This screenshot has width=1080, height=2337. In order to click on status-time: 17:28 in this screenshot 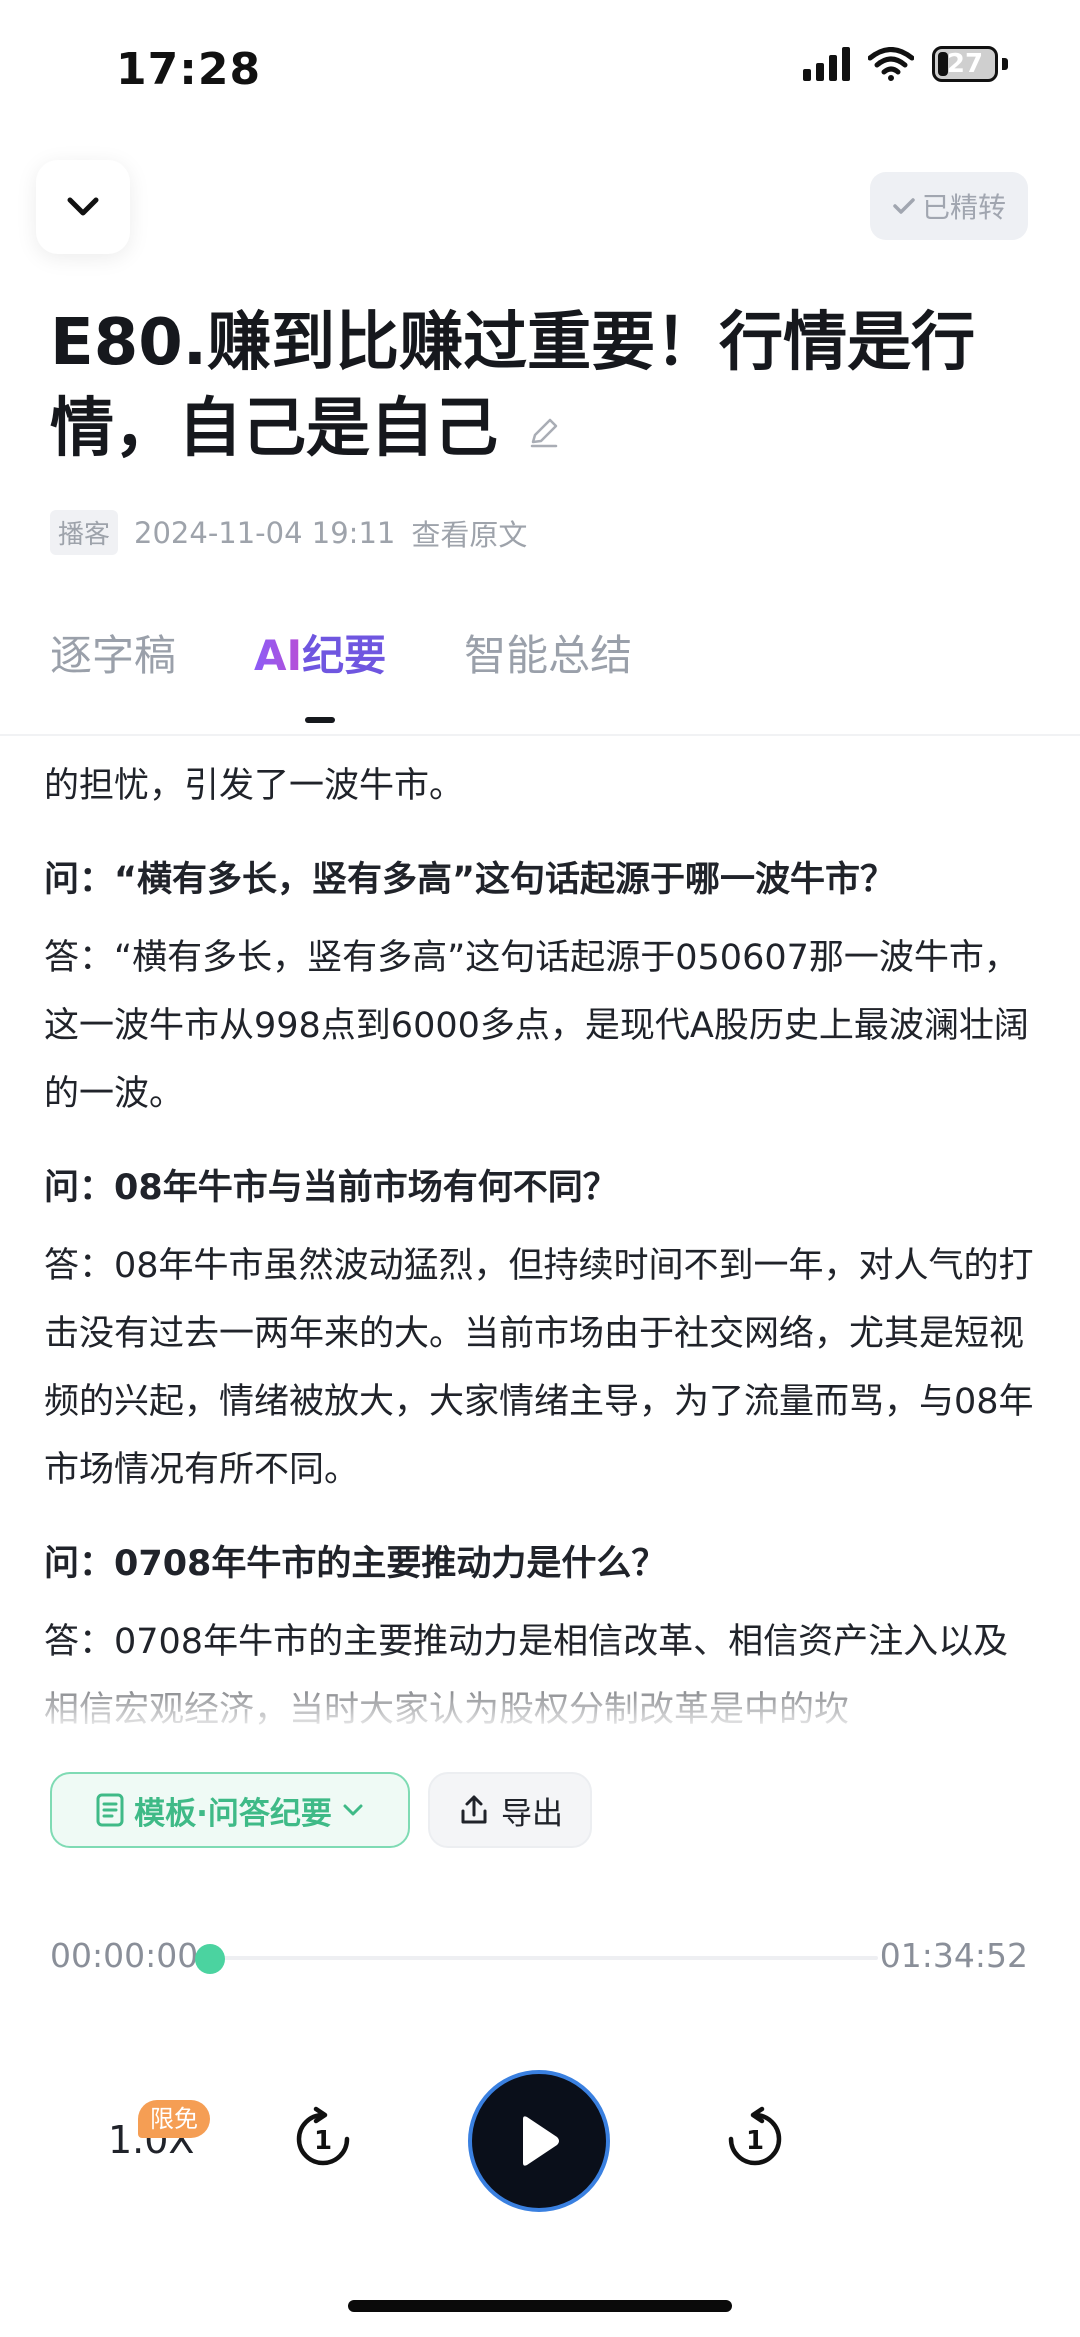, I will do `click(189, 69)`.